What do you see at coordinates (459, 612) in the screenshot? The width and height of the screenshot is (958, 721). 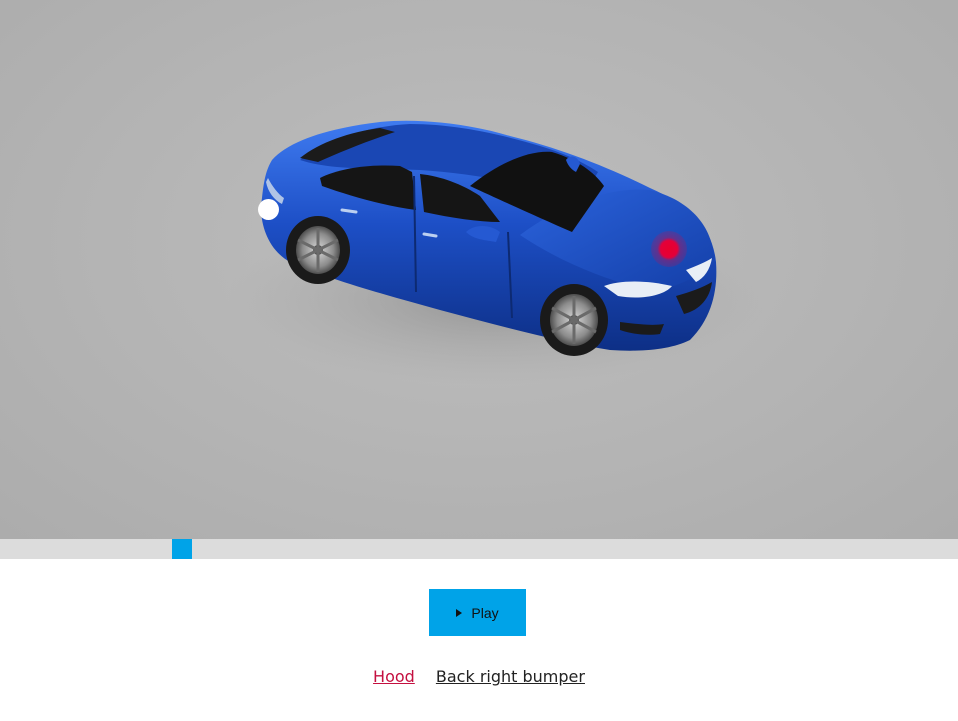 I see `play-triangle-icon` at bounding box center [459, 612].